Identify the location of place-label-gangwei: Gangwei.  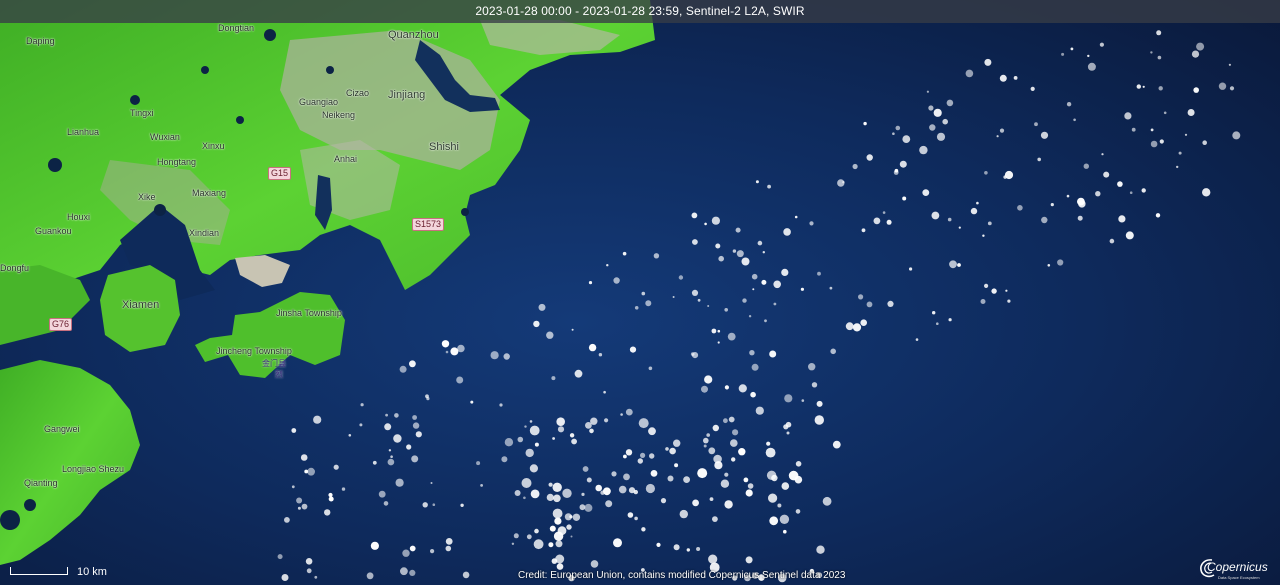
(62, 429).